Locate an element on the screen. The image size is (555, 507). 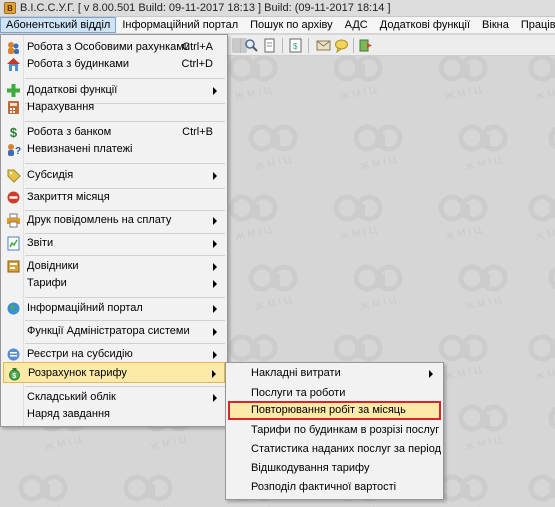
menubar-item-employees: Працівники is located at coordinates (535, 25).